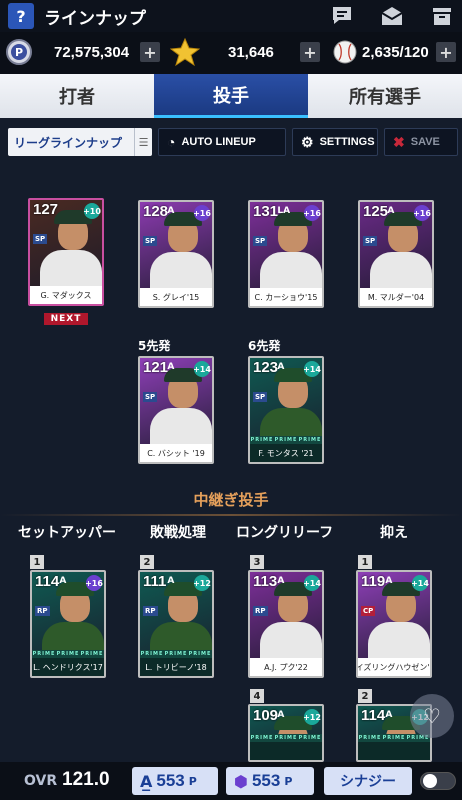  Describe the element at coordinates (266, 211) in the screenshot. I see `card-ovr: 131` at that location.